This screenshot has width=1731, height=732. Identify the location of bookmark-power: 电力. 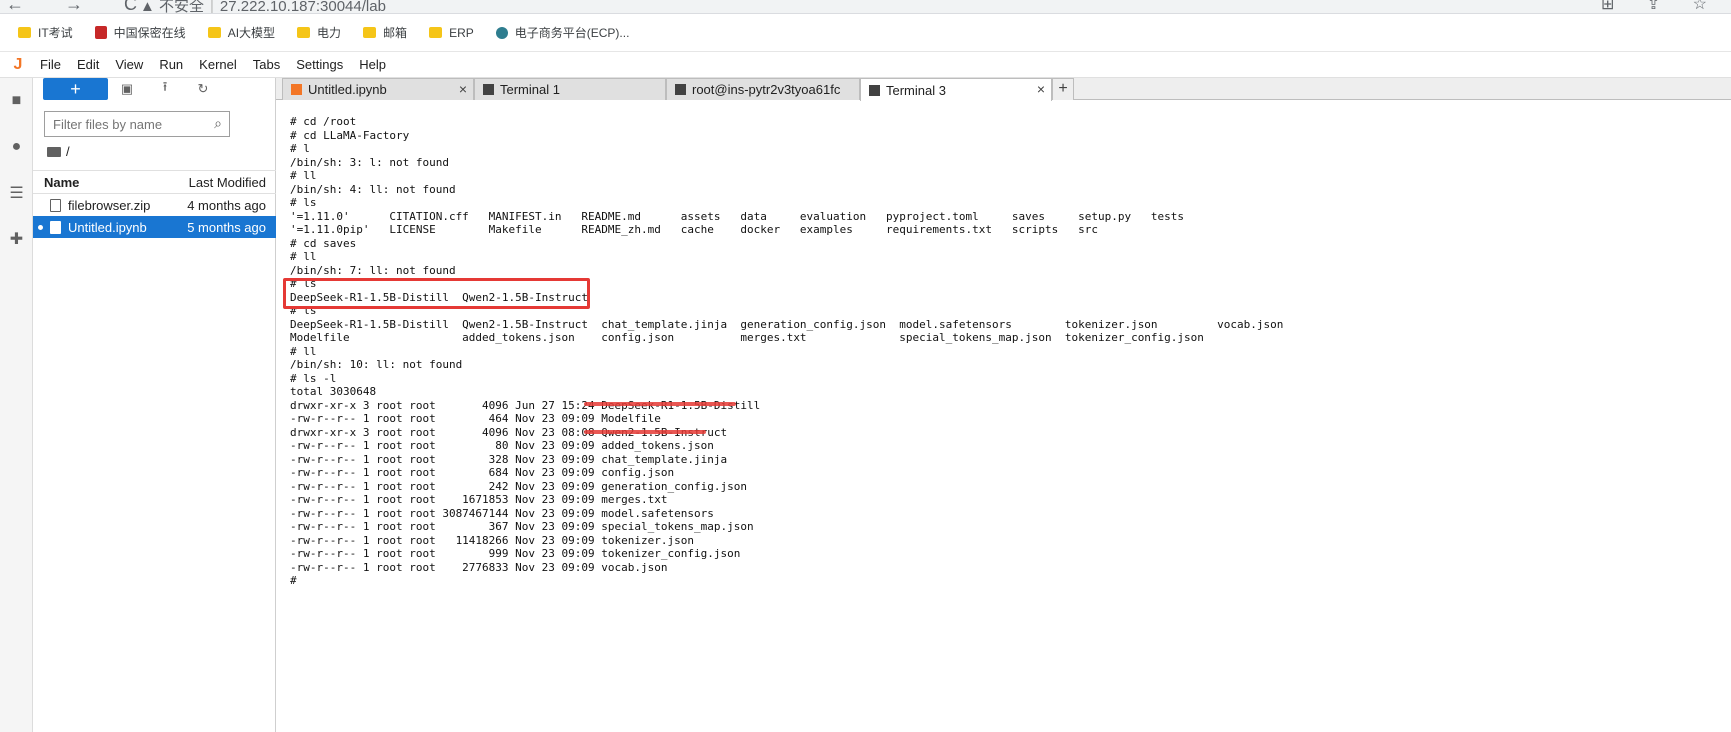
(319, 32).